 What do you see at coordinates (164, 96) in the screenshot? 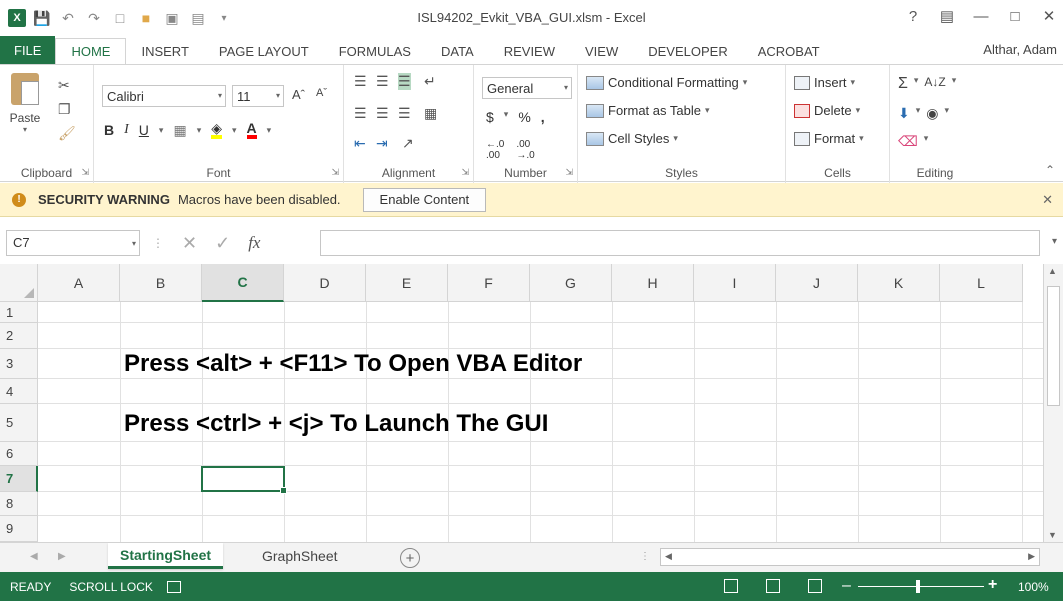
I see `font-name-select: Calibri ▾` at bounding box center [164, 96].